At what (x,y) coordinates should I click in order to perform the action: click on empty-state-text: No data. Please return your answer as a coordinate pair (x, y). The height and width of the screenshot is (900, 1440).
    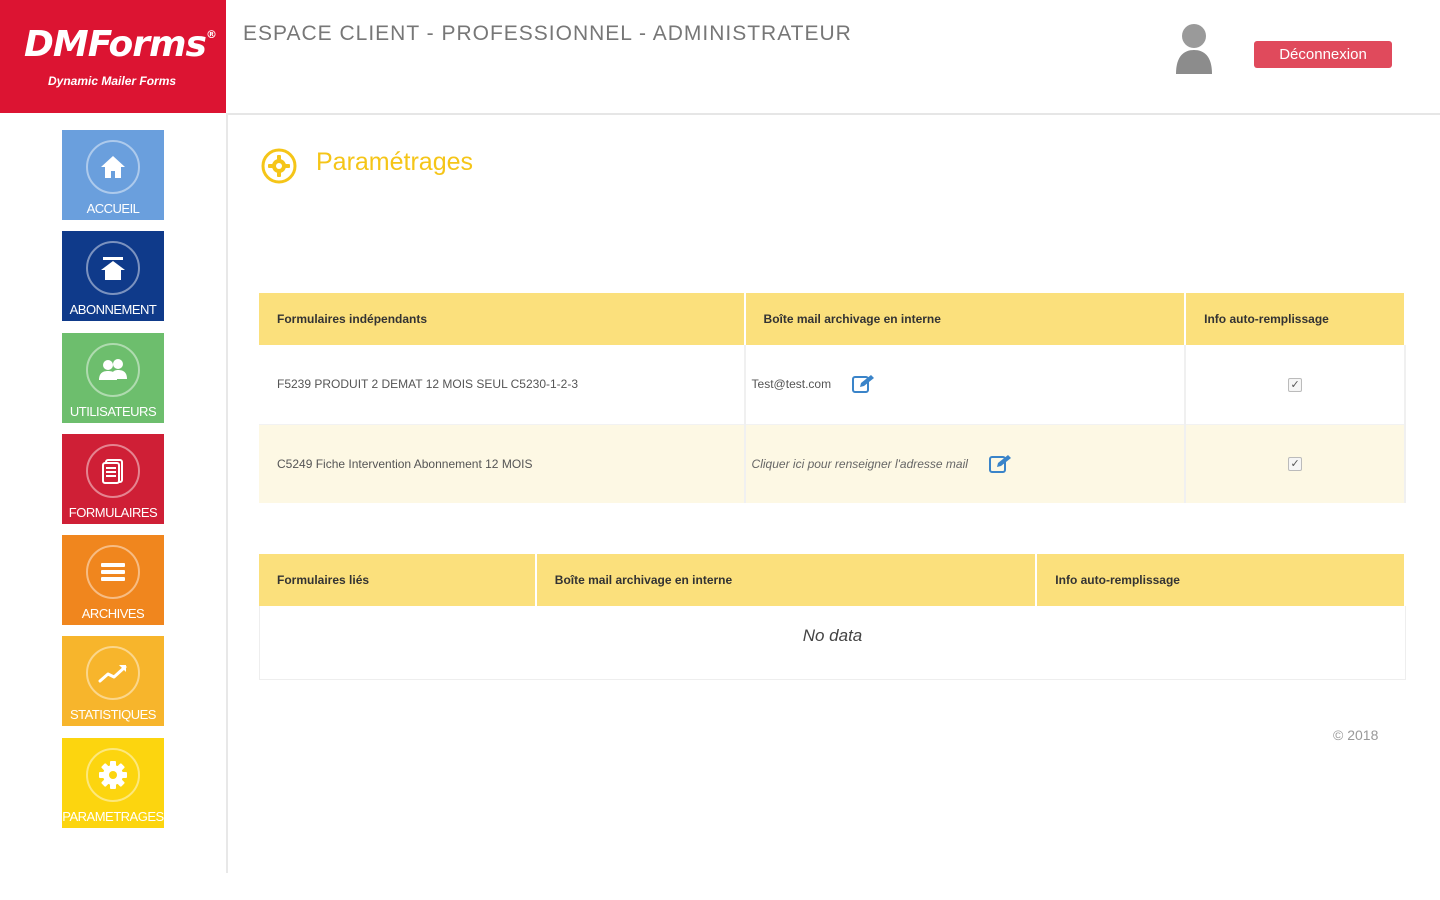
    Looking at the image, I should click on (832, 643).